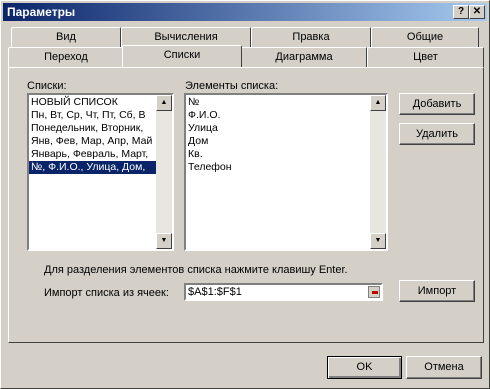 Image resolution: width=490 pixels, height=389 pixels. I want to click on tab-color: Цвет, so click(425, 57).